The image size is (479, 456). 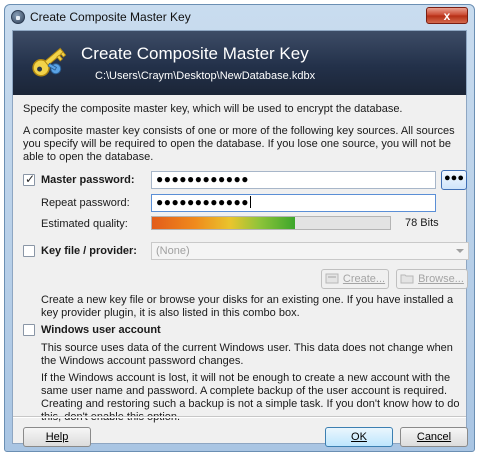 I want to click on repeat-password-value: ●●●●●●●●●●●●, so click(x=202, y=202).